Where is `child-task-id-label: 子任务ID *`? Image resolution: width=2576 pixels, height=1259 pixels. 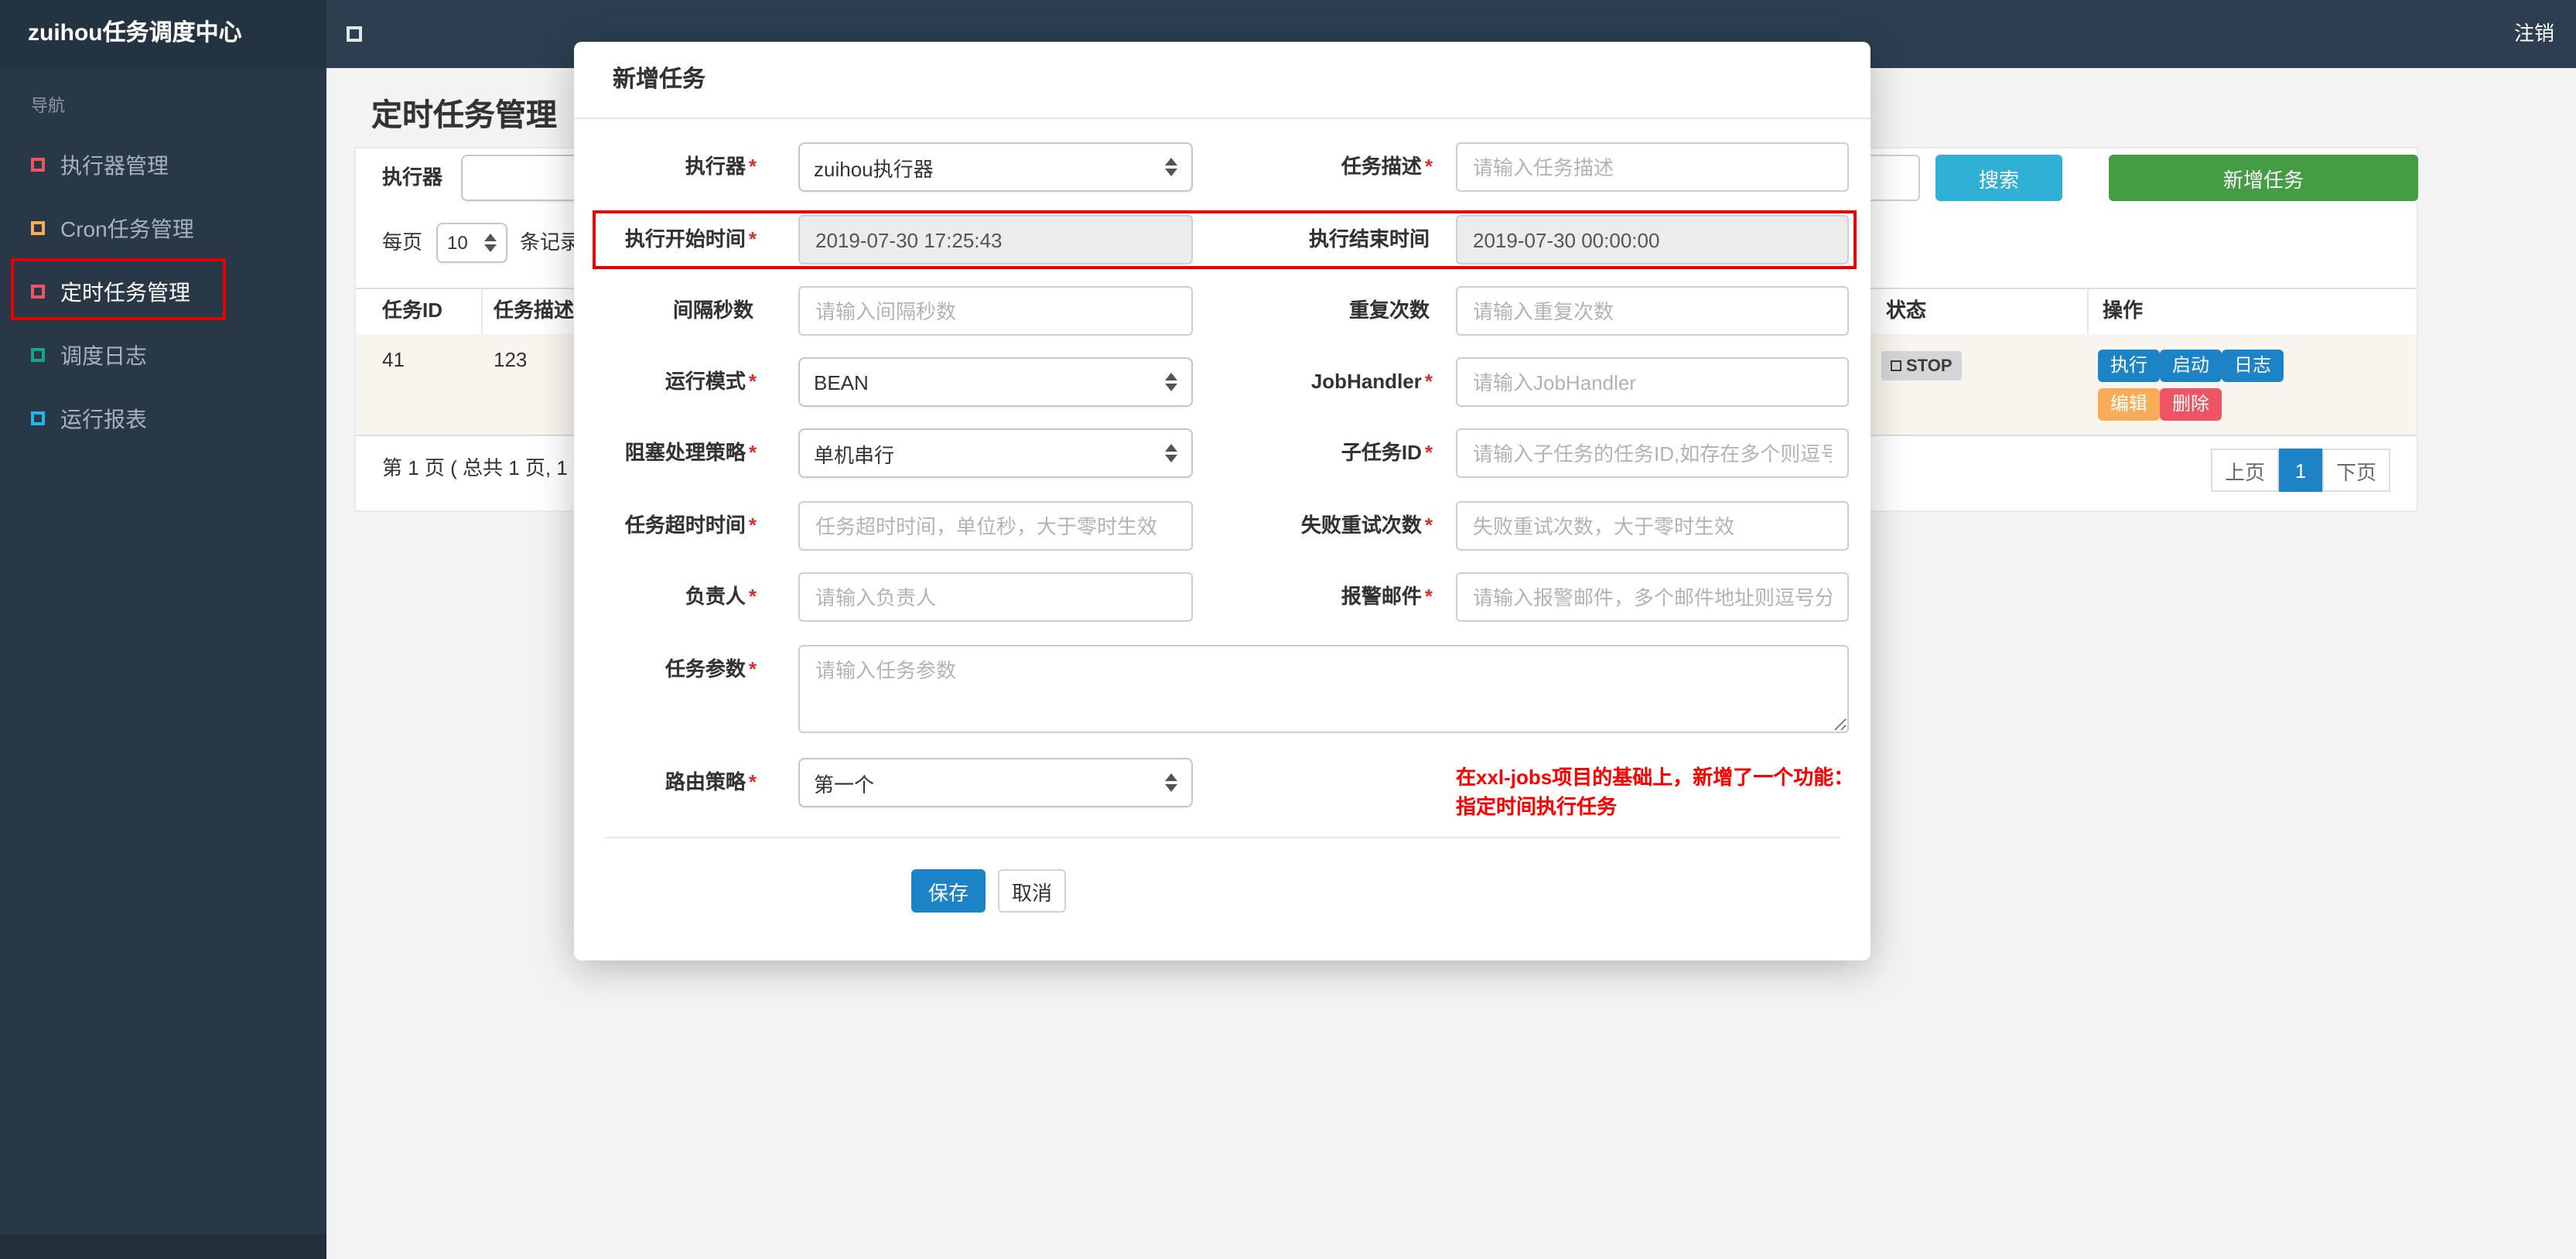
child-task-id-label: 子任务ID * is located at coordinates (1387, 453).